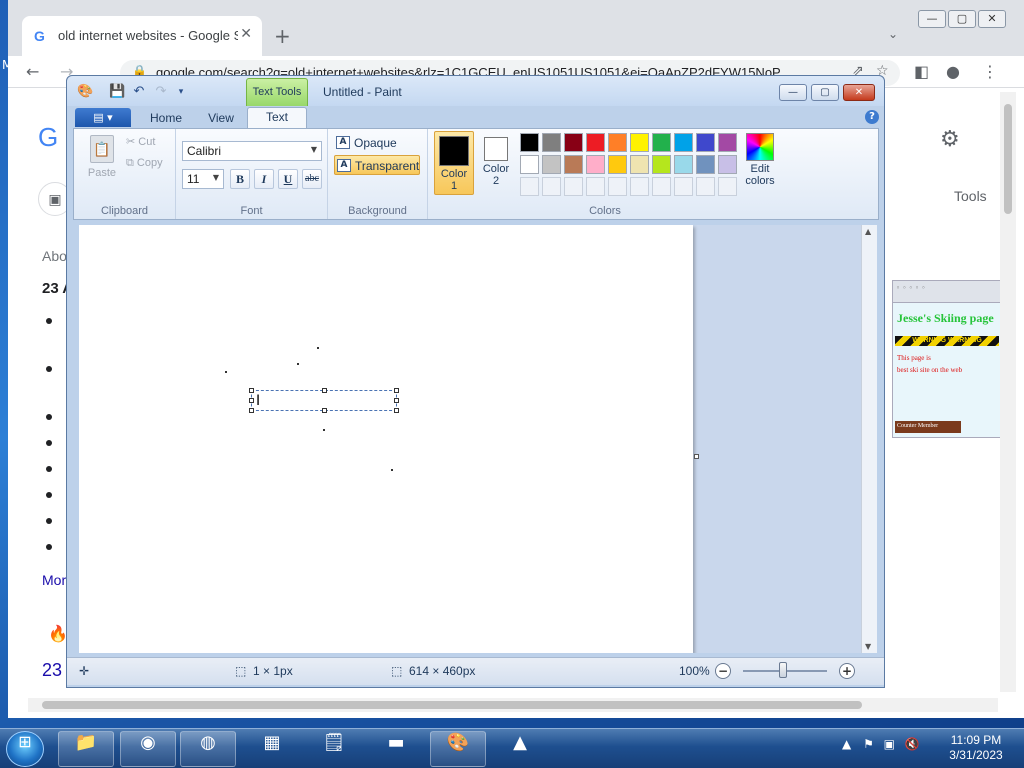  What do you see at coordinates (252, 151) in the screenshot?
I see `font-family-dropdown: Calibri ▼` at bounding box center [252, 151].